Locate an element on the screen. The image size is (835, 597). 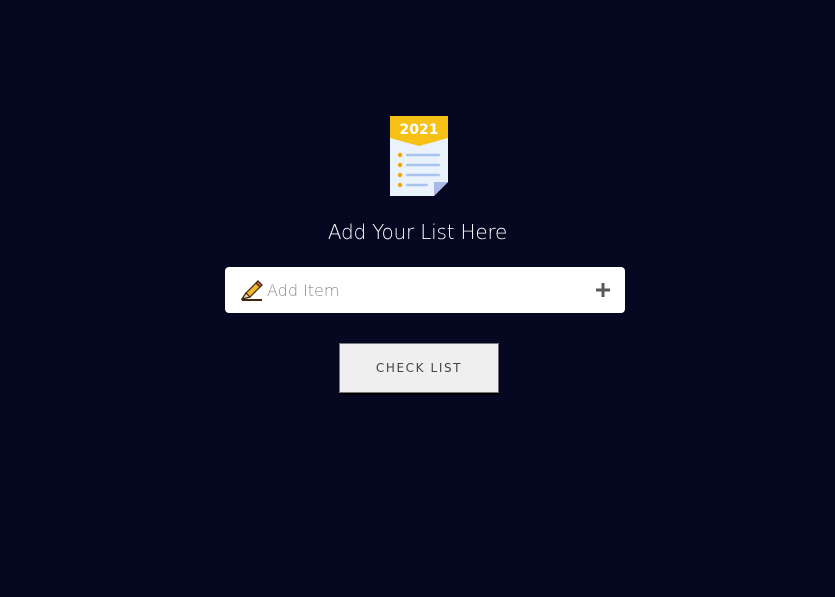
logo-year: 2021 is located at coordinates (419, 130).